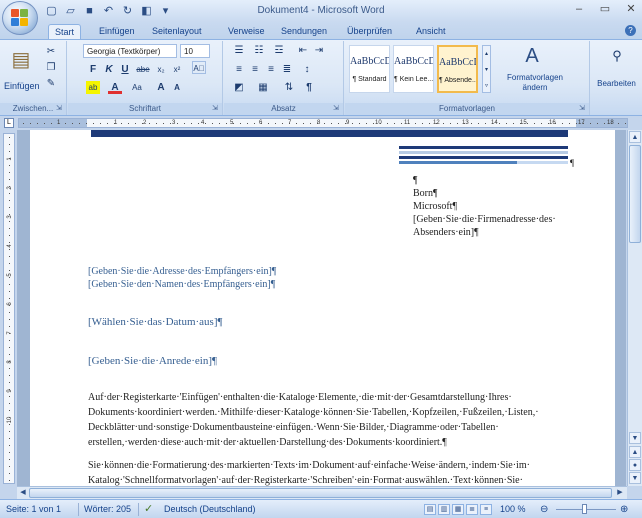  What do you see at coordinates (307, 69) in the screenshot?
I see `line-spacing-icon: ↕` at bounding box center [307, 69].